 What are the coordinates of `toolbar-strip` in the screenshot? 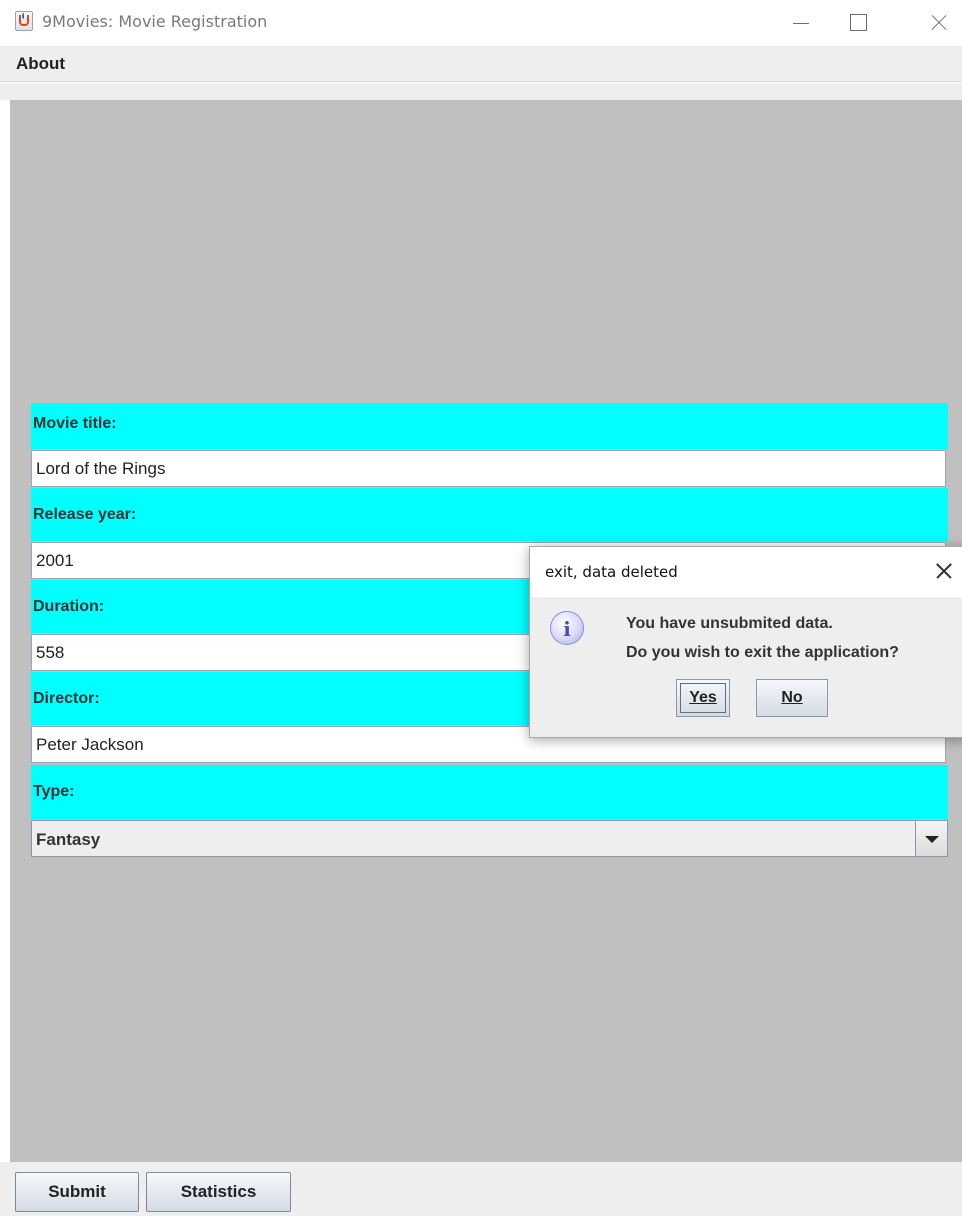 It's located at (481, 91).